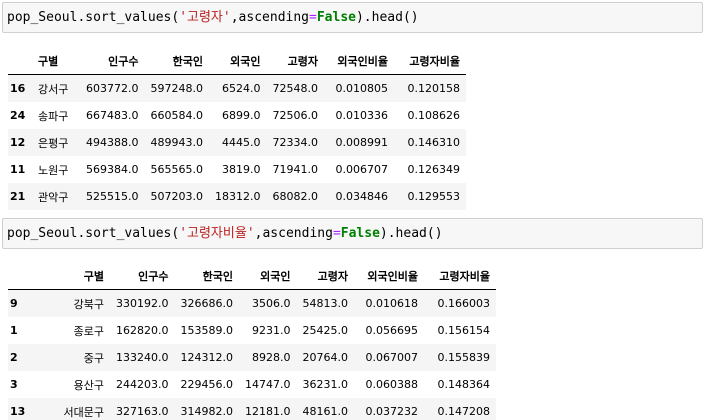  I want to click on row-index: 24, so click(18, 115).